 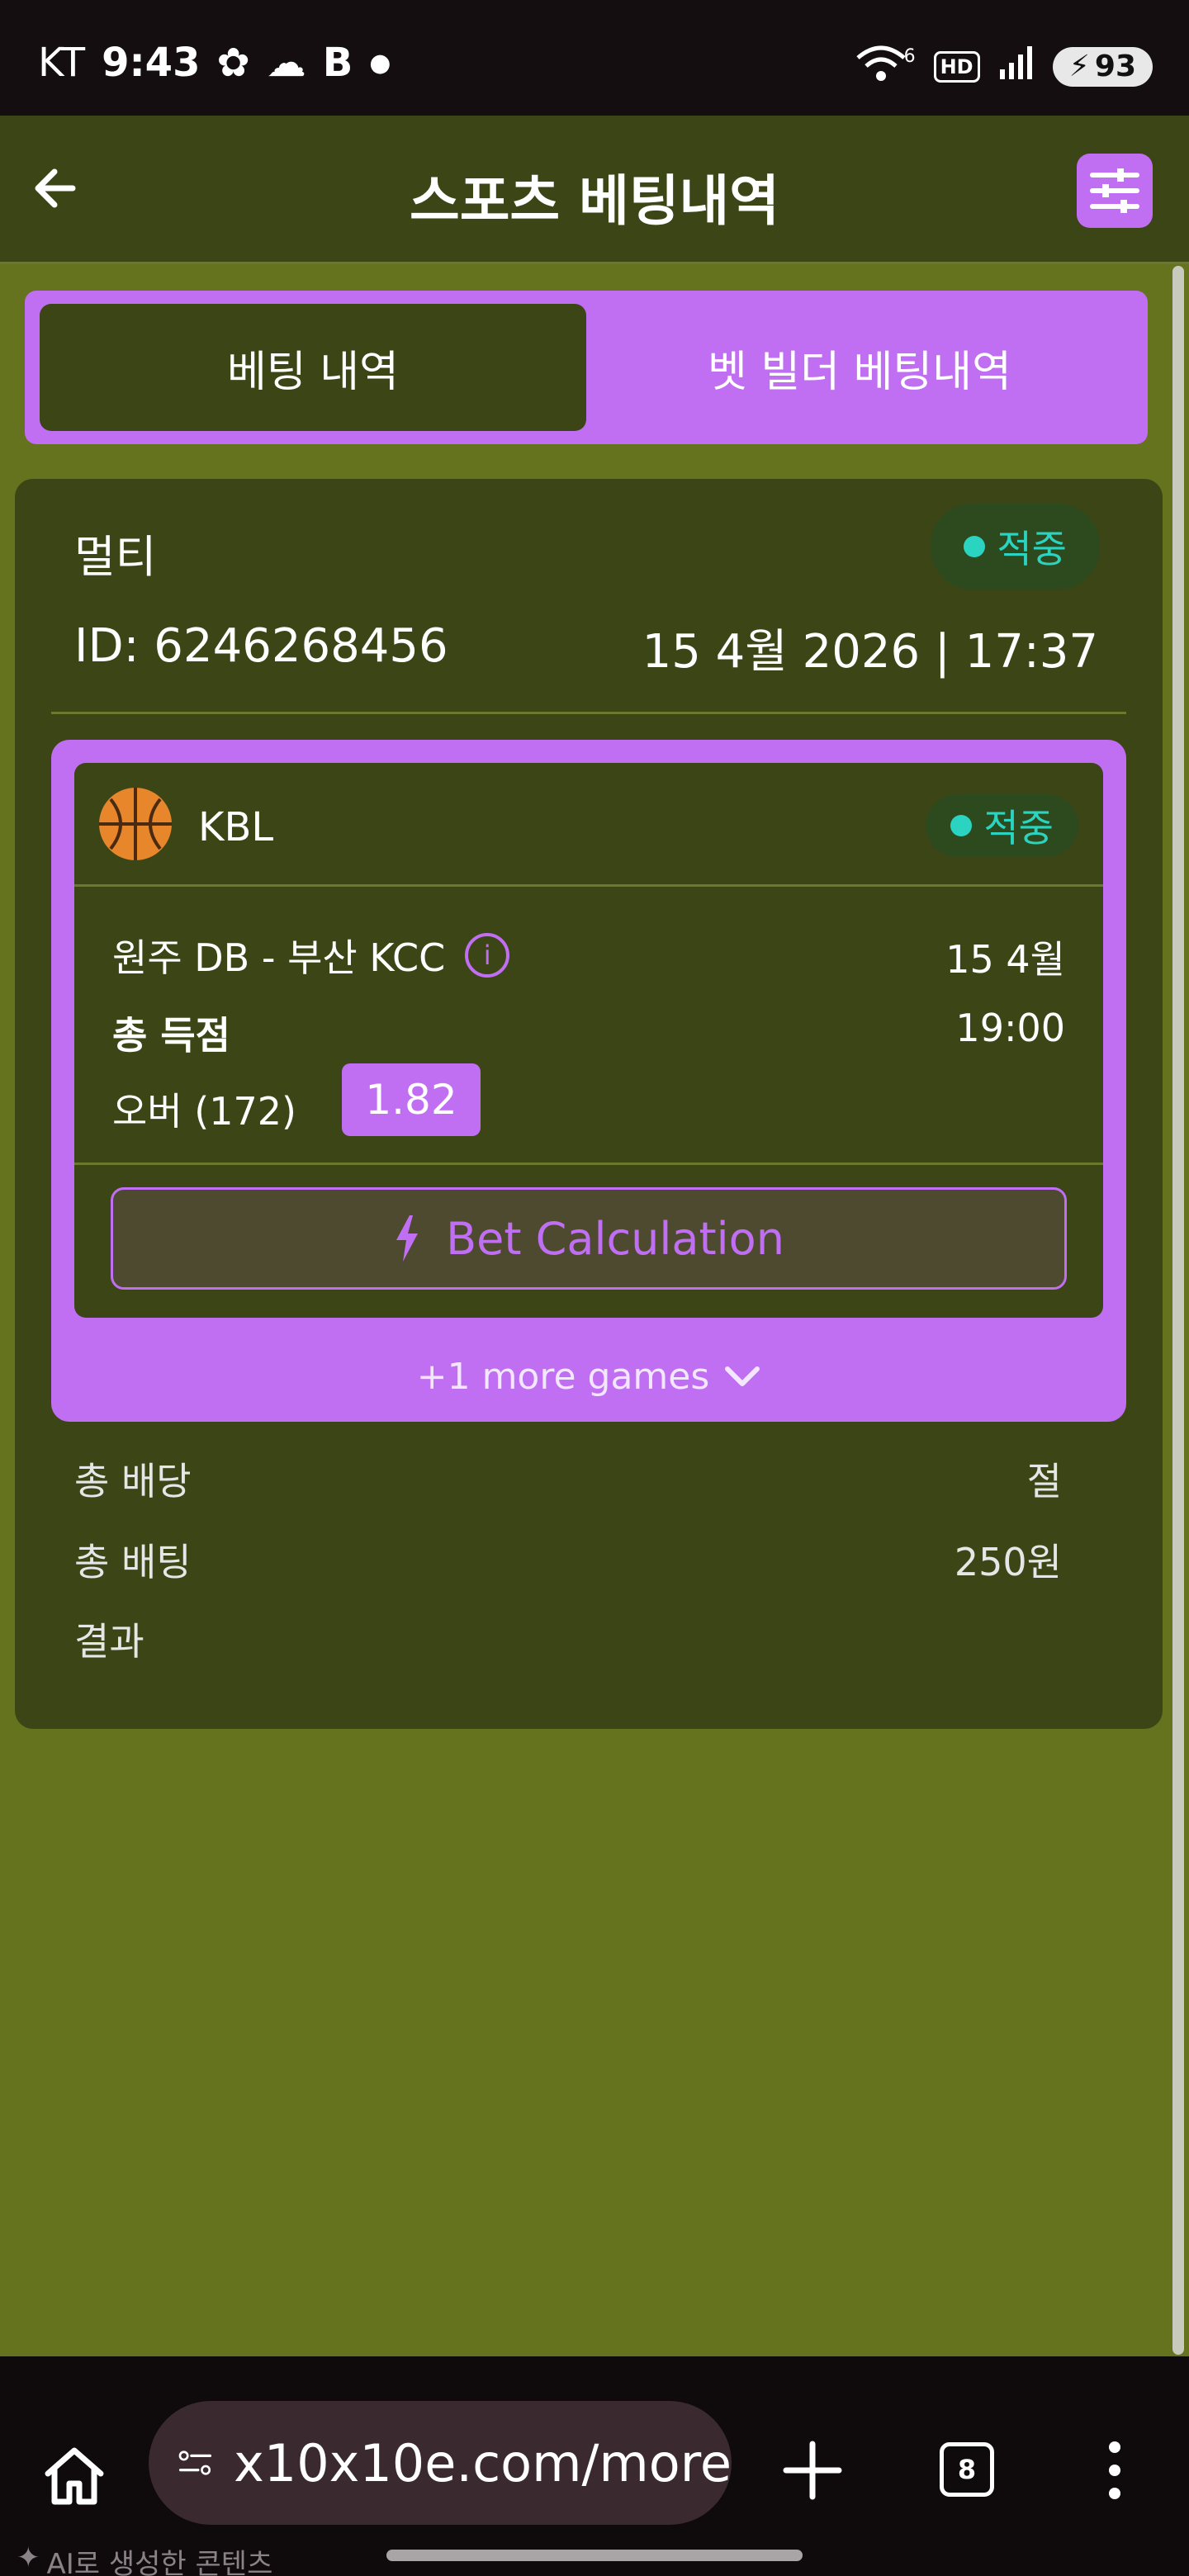 I want to click on flower-icon: ✿, so click(x=233, y=63).